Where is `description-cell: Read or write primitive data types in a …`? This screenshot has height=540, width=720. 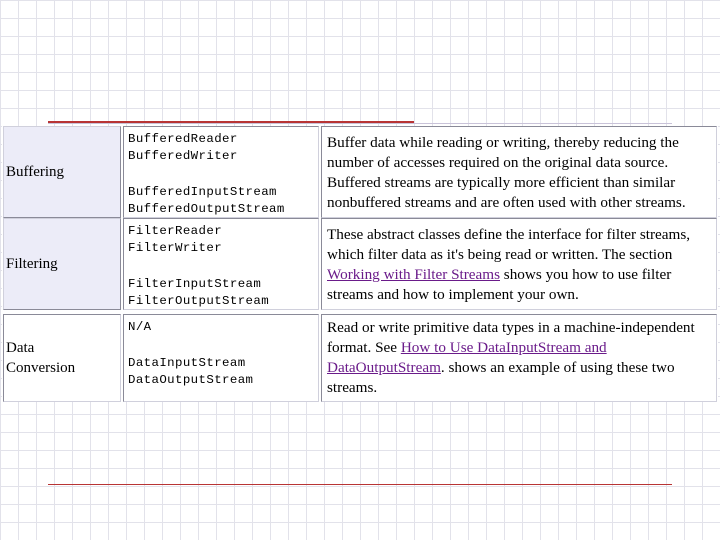
description-cell: Read or write primitive data types in a … is located at coordinates (519, 358).